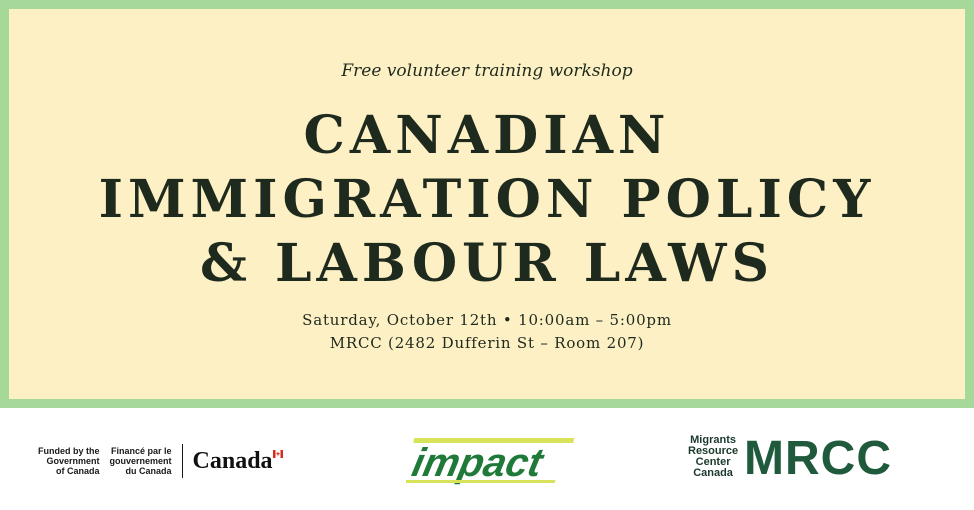 Image resolution: width=974 pixels, height=510 pixels. Describe the element at coordinates (182, 461) in the screenshot. I see `gov-divider` at that location.